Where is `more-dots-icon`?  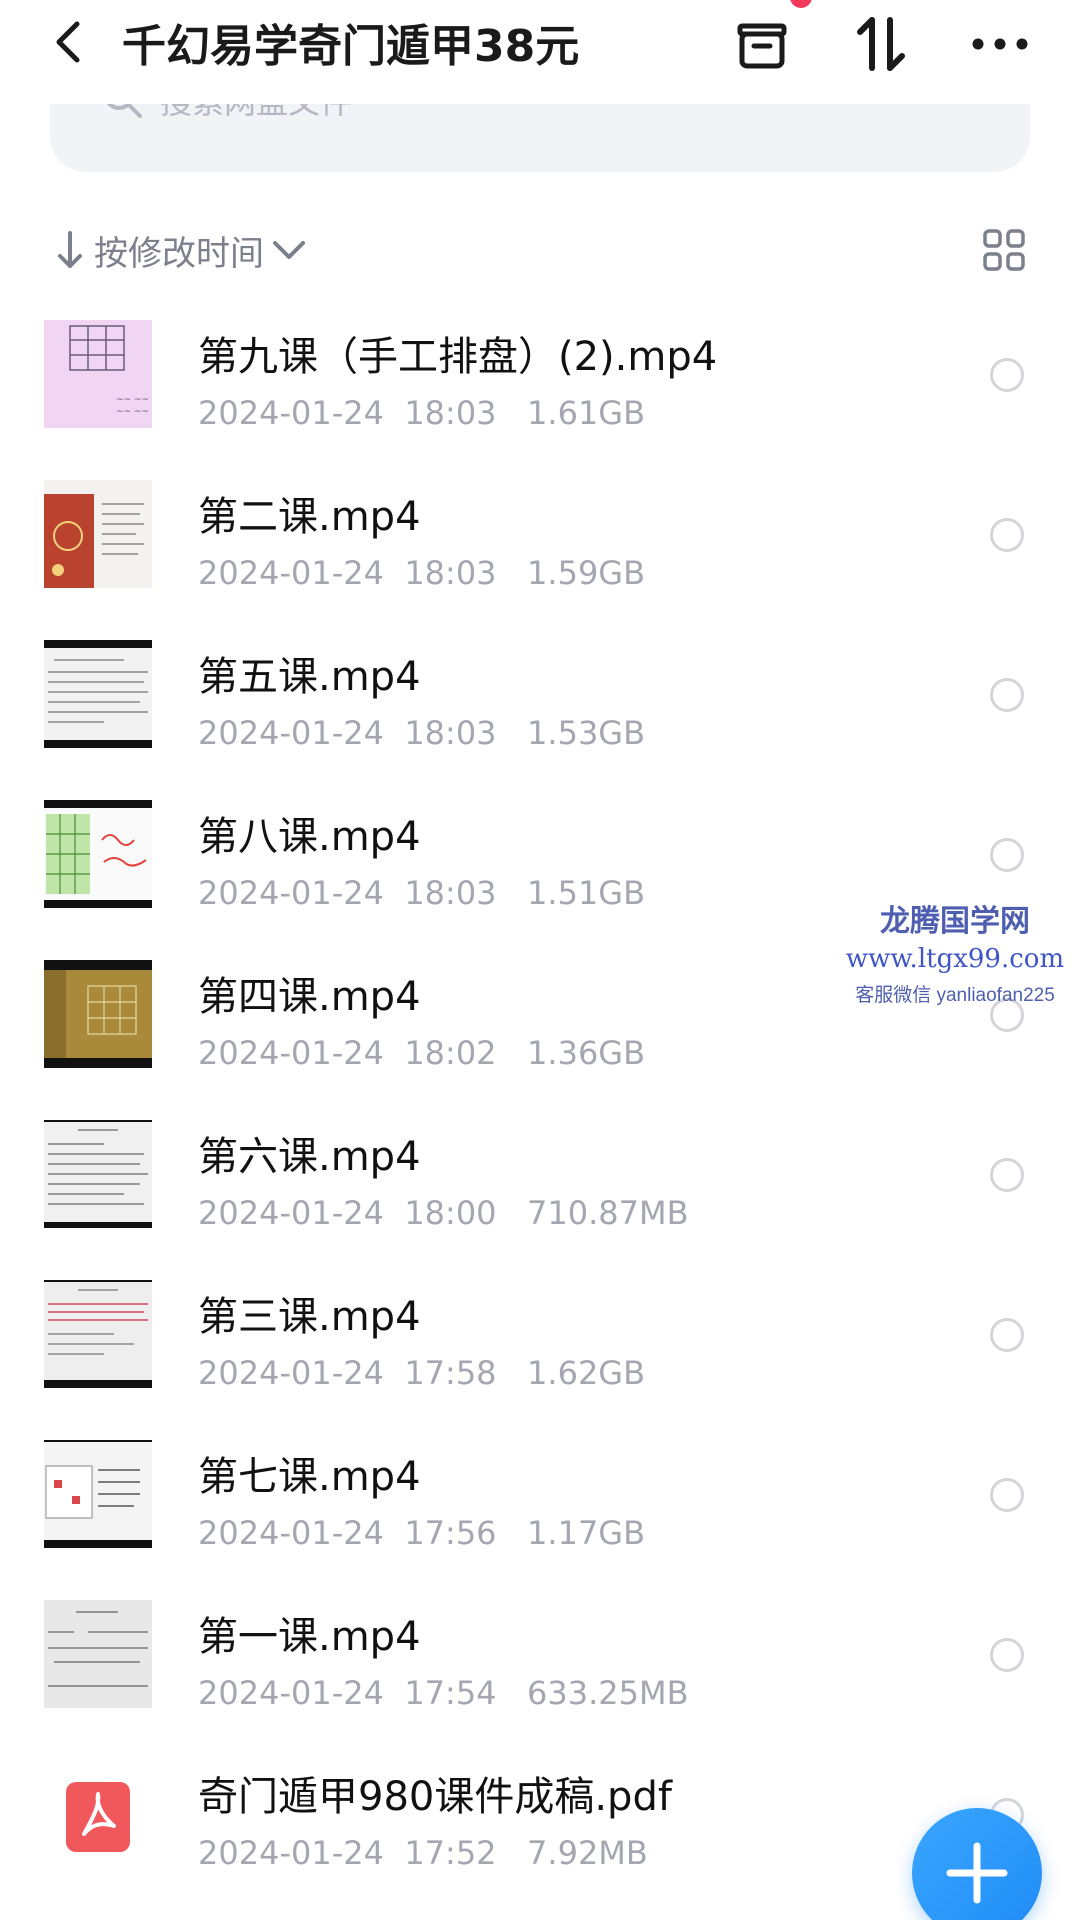 more-dots-icon is located at coordinates (1000, 44).